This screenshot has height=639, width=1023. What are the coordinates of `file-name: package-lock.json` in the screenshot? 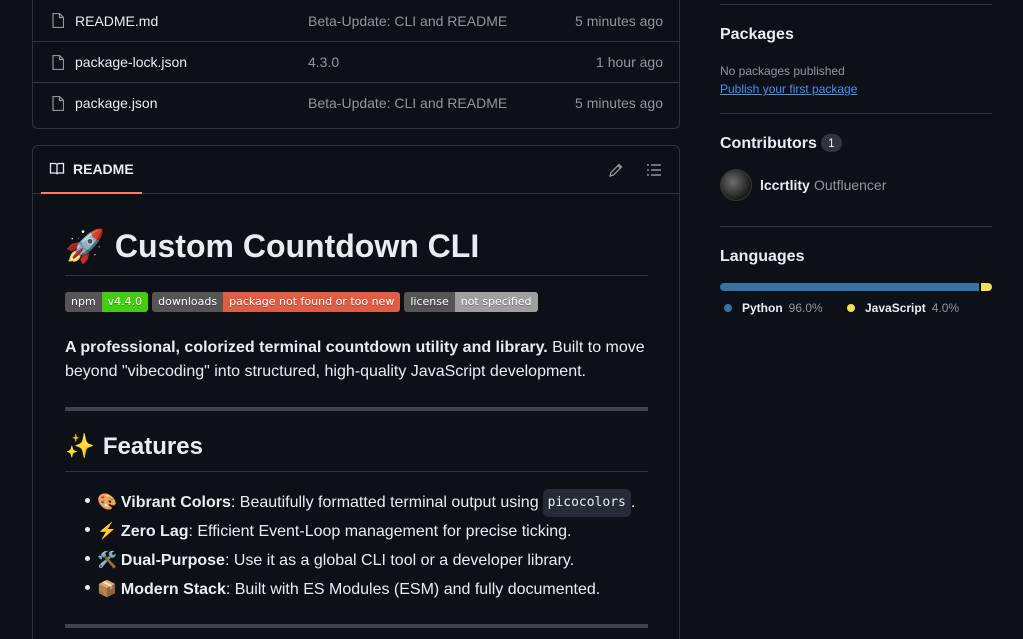 It's located at (131, 62).